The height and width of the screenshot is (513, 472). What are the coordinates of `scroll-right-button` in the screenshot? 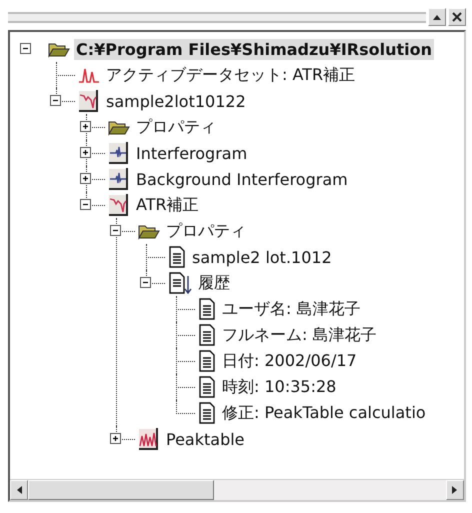 It's located at (455, 490).